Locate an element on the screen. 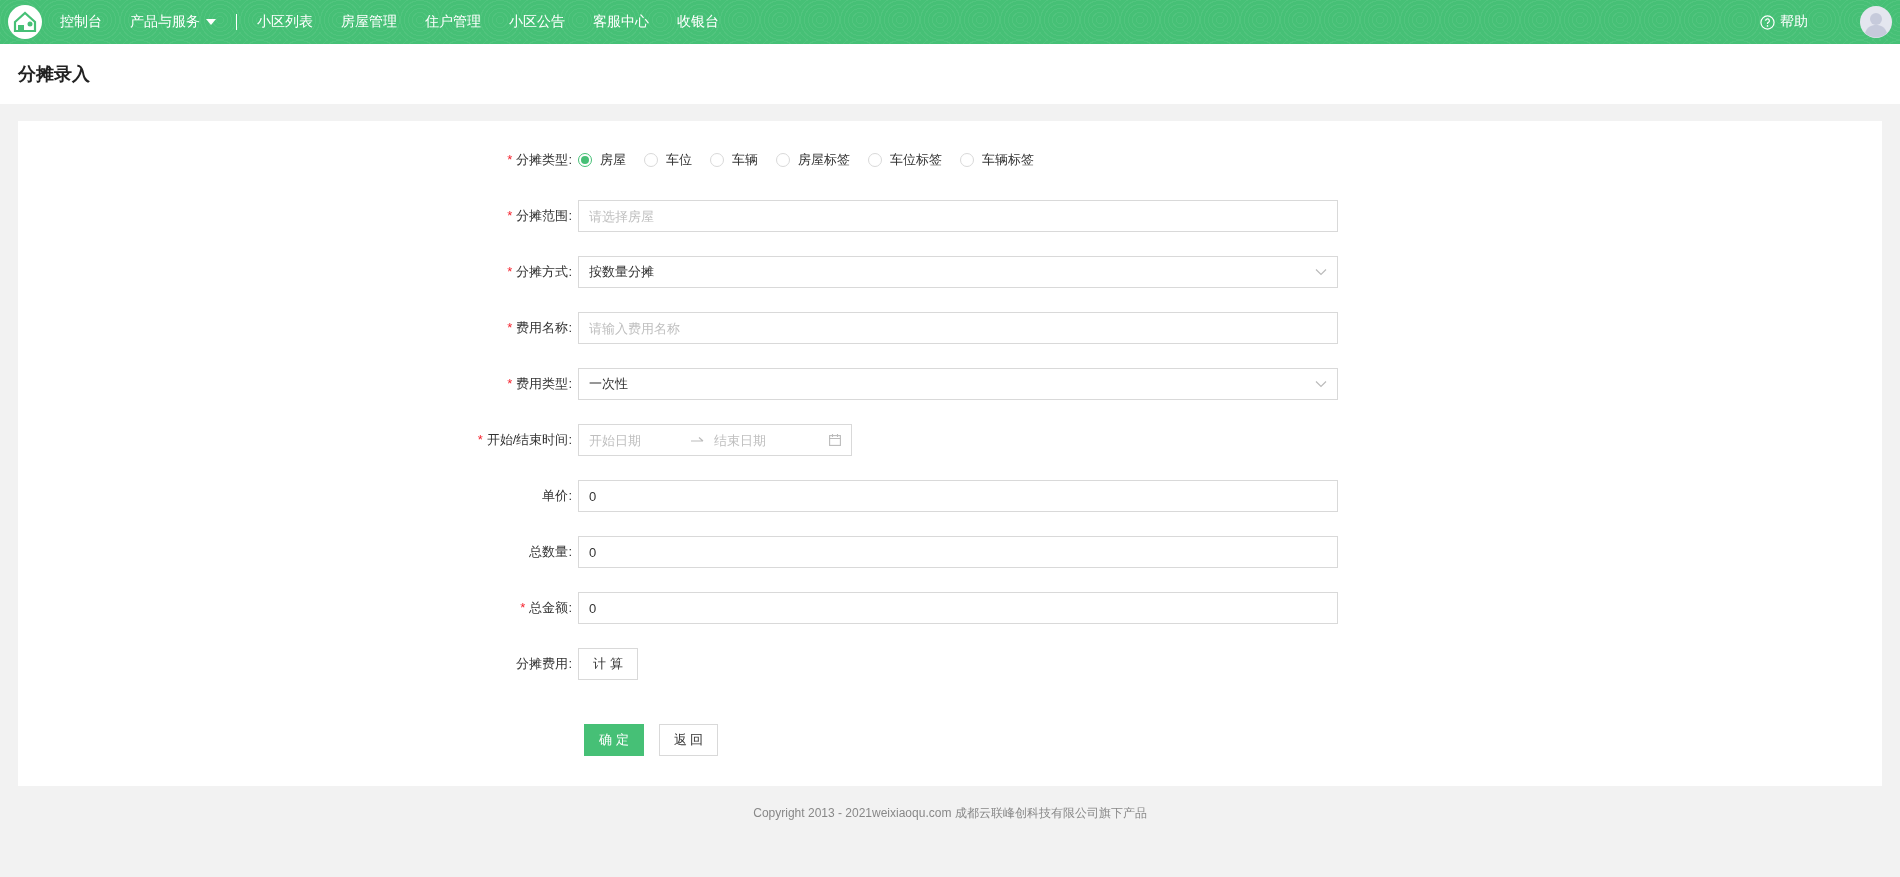 The image size is (1900, 877). radio-option: 车辆标签 is located at coordinates (997, 160).